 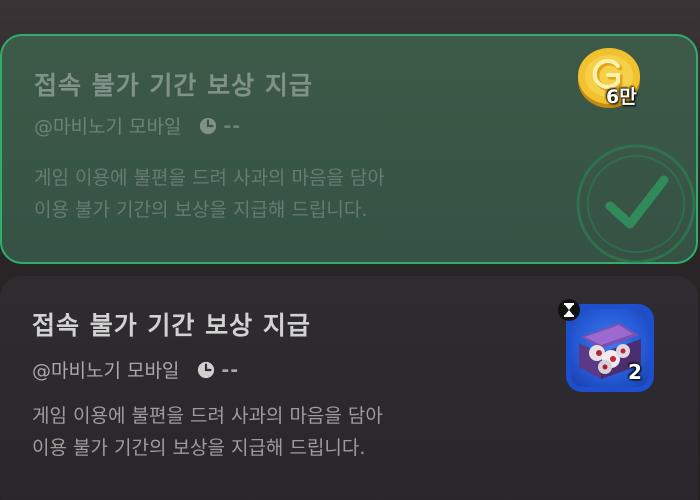 What do you see at coordinates (636, 204) in the screenshot?
I see `claimed-check-icon` at bounding box center [636, 204].